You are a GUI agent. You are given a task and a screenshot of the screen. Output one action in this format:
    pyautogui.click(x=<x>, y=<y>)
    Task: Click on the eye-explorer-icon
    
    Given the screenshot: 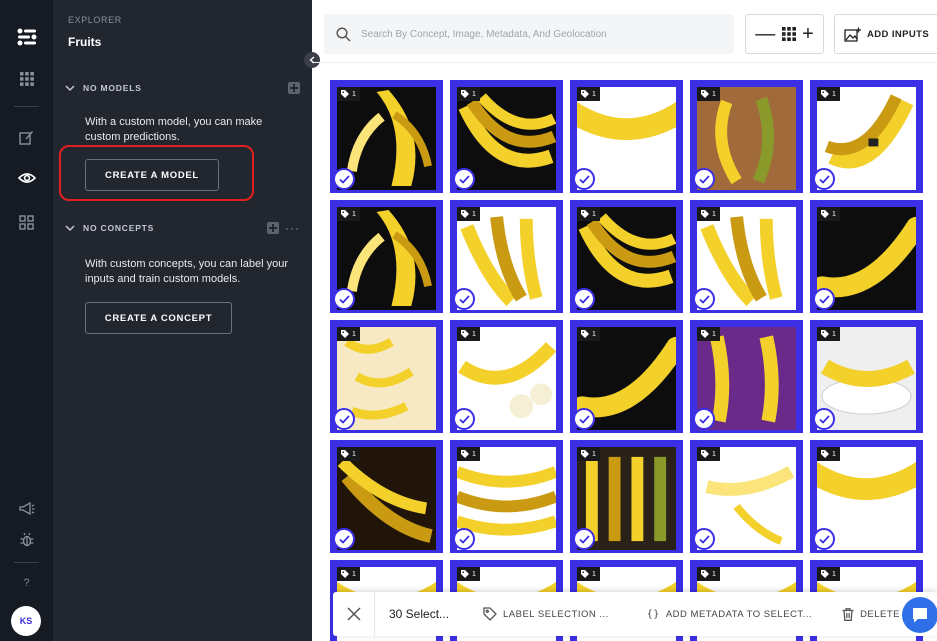 What is the action you would take?
    pyautogui.click(x=26, y=178)
    